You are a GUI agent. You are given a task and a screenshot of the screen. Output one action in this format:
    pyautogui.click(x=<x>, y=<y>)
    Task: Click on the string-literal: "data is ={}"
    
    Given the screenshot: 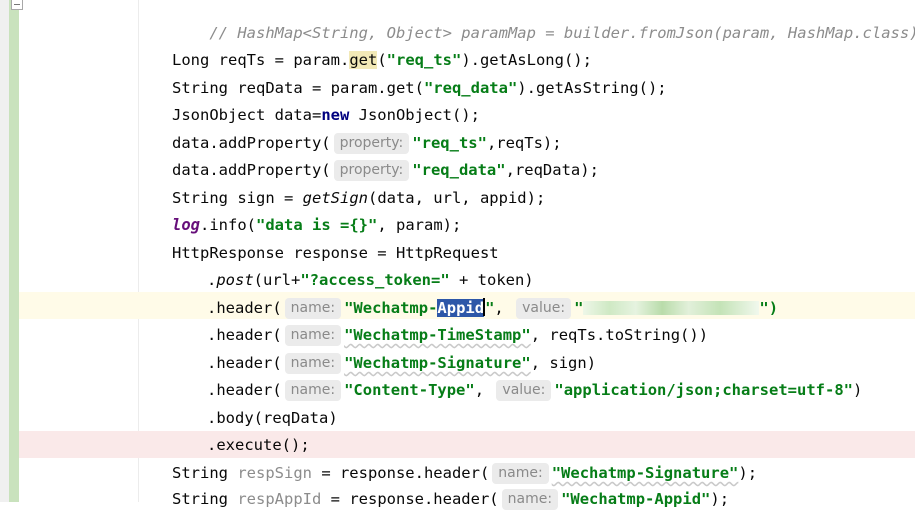 What is the action you would take?
    pyautogui.click(x=317, y=225)
    